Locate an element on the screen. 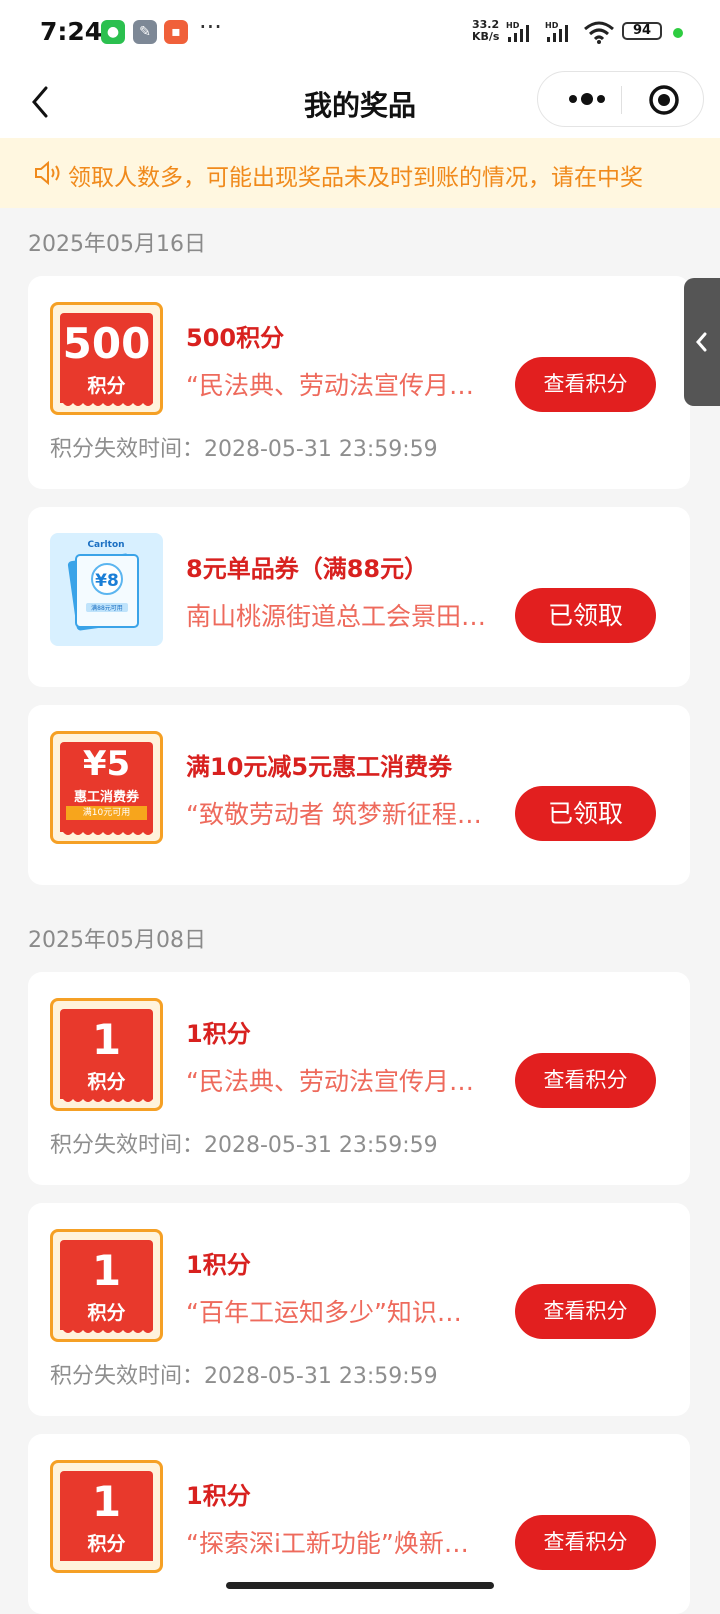 This screenshot has height=1614, width=720. points-badge: 500 积分 is located at coordinates (106, 358).